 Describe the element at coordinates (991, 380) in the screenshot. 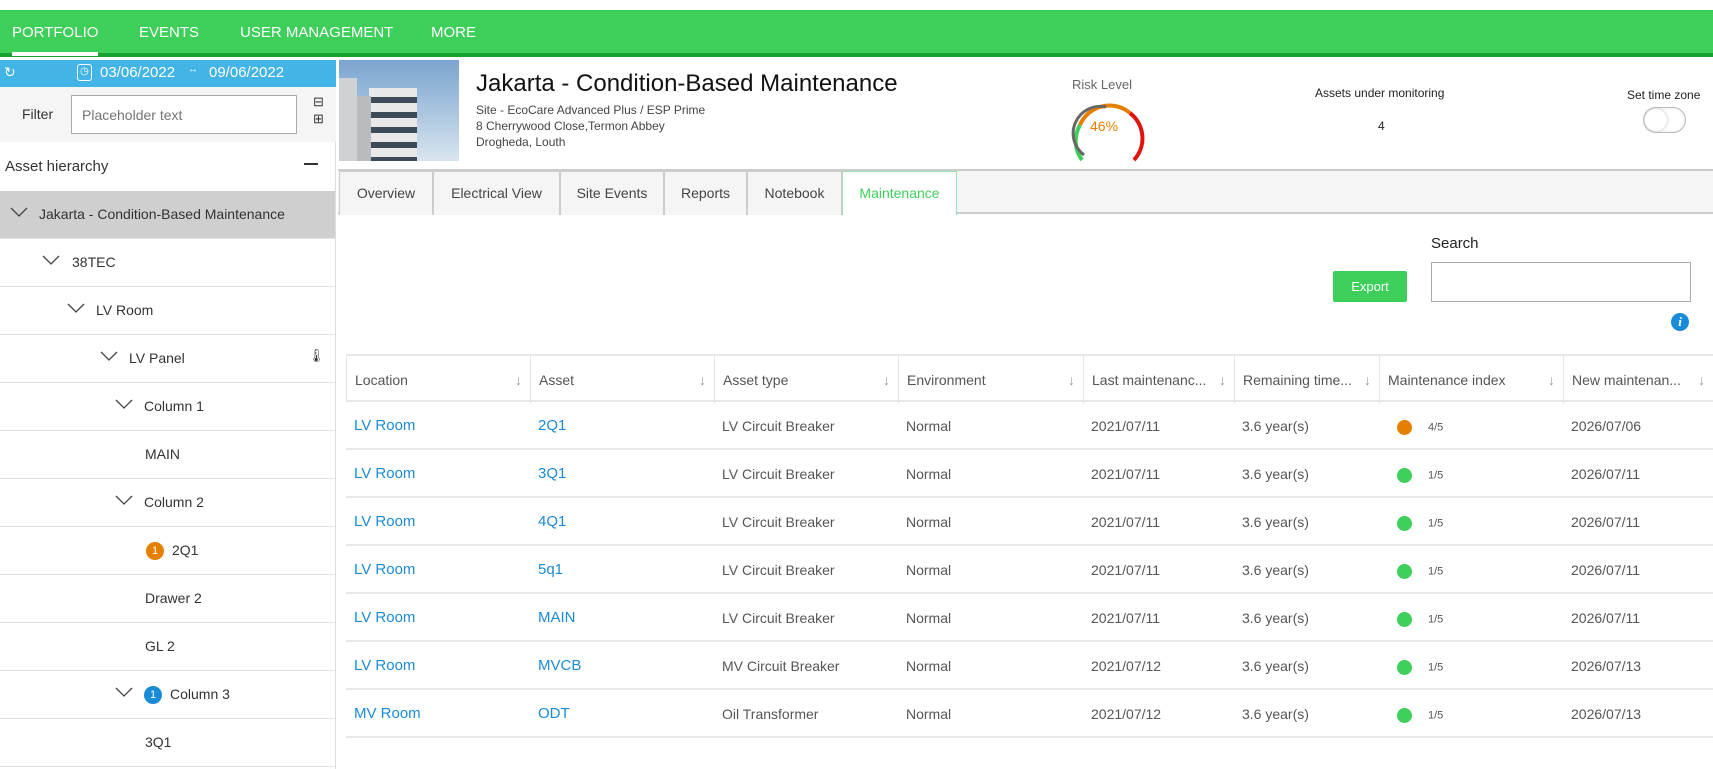

I see `column-header: Environment ↓` at that location.